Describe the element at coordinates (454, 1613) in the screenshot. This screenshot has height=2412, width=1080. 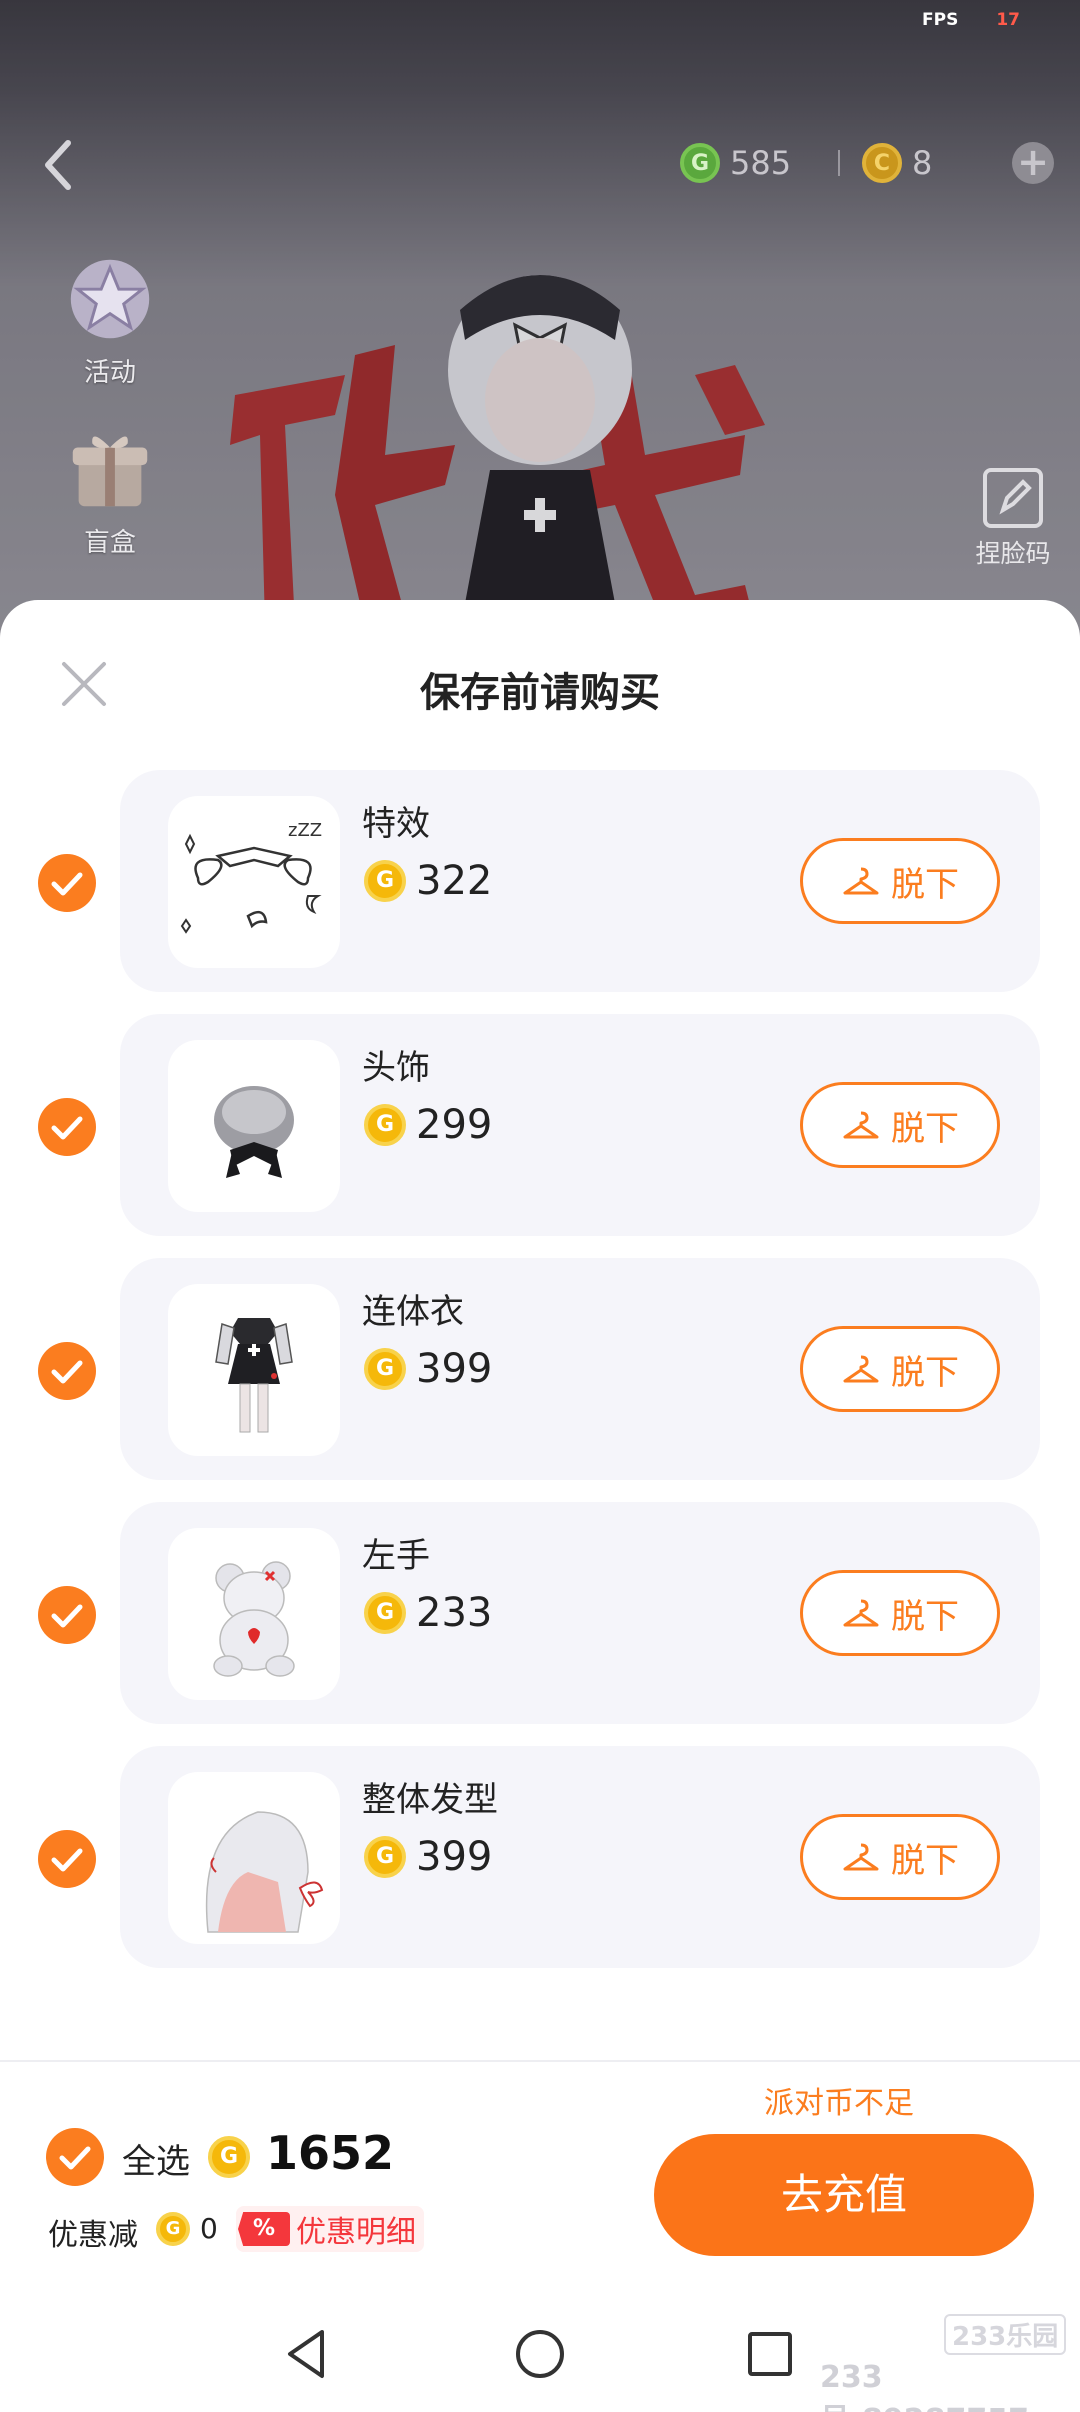
I see `item-price: 233` at that location.